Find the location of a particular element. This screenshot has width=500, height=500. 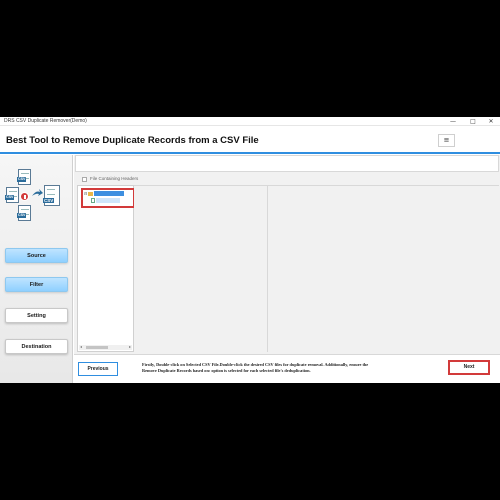

top-info-box is located at coordinates (287, 163).